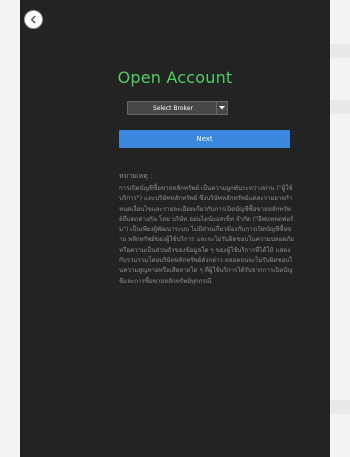  I want to click on broker-select: Select Broker, so click(177, 108).